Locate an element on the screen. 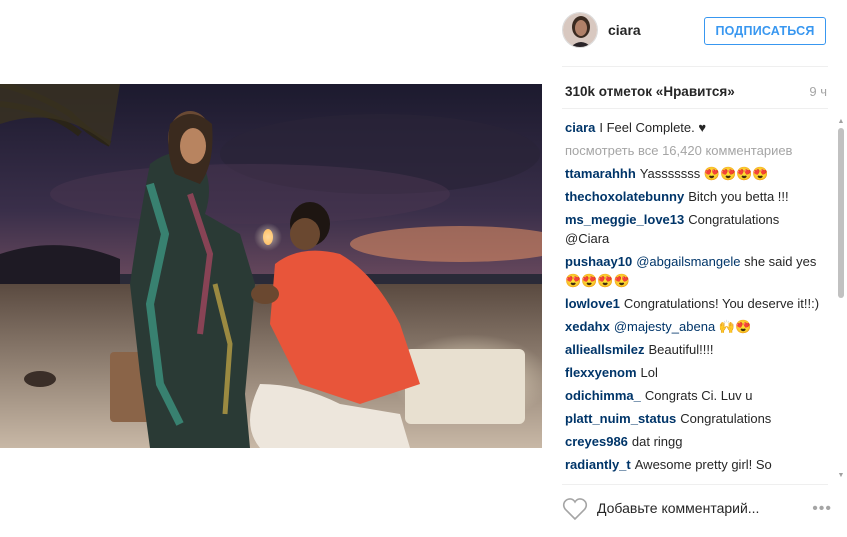 The image size is (847, 537). comment-footer: ••• is located at coordinates (697, 510).